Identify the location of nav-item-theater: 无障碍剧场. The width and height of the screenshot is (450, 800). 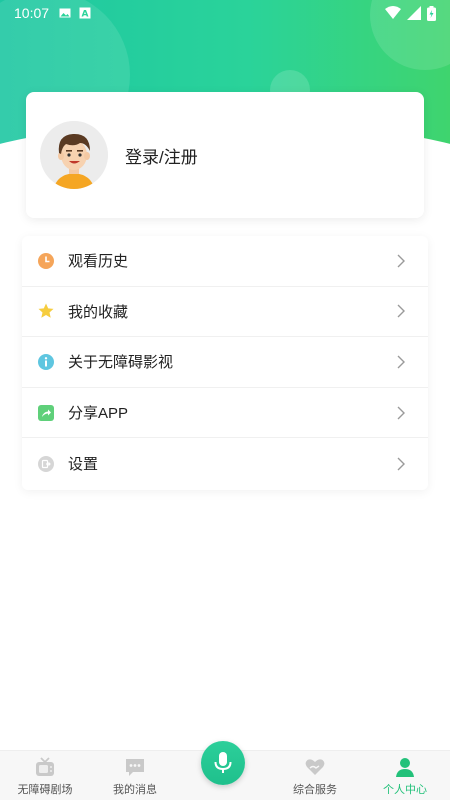
(45, 775).